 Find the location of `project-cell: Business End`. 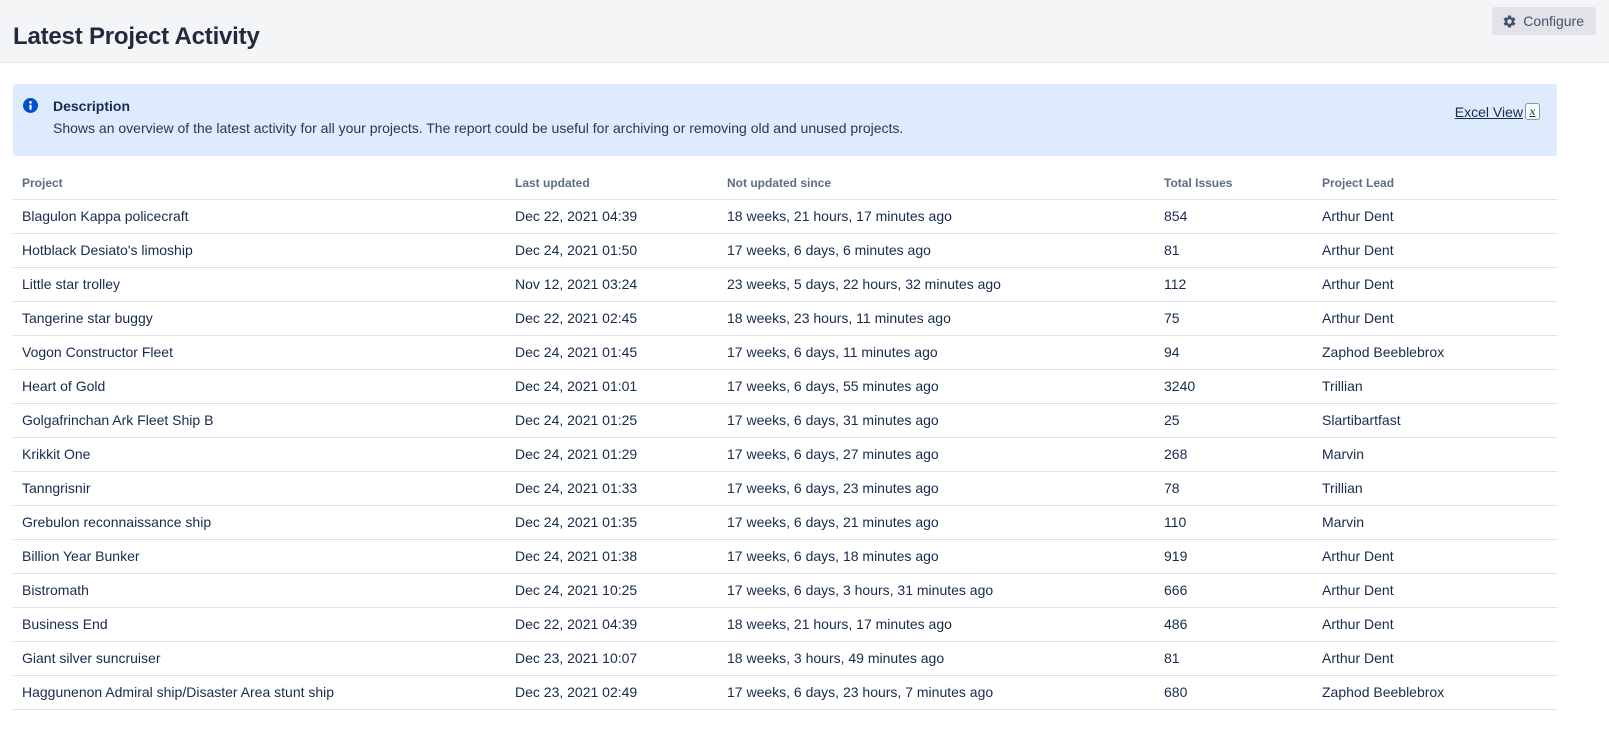

project-cell: Business End is located at coordinates (259, 624).